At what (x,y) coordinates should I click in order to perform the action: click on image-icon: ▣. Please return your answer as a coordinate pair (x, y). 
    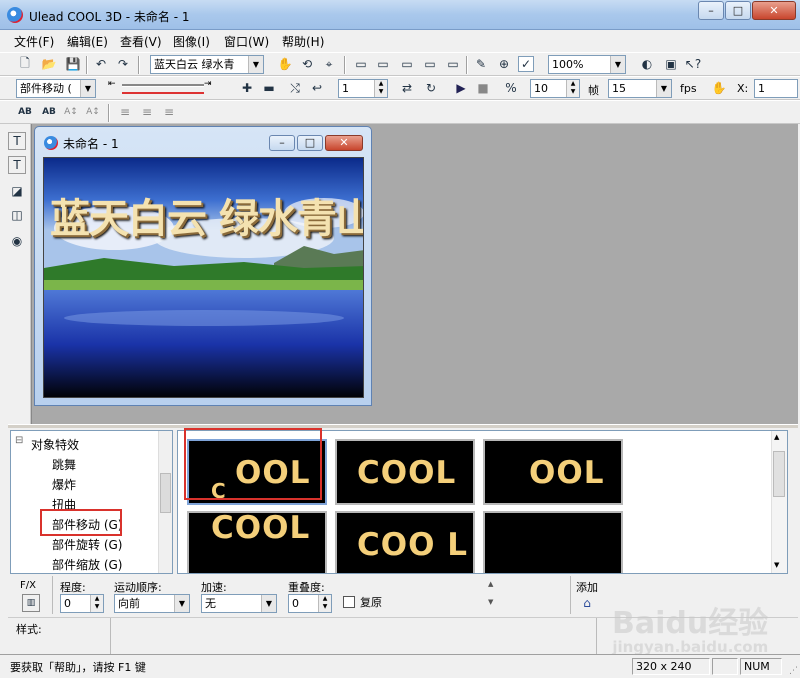
    Looking at the image, I should click on (671, 64).